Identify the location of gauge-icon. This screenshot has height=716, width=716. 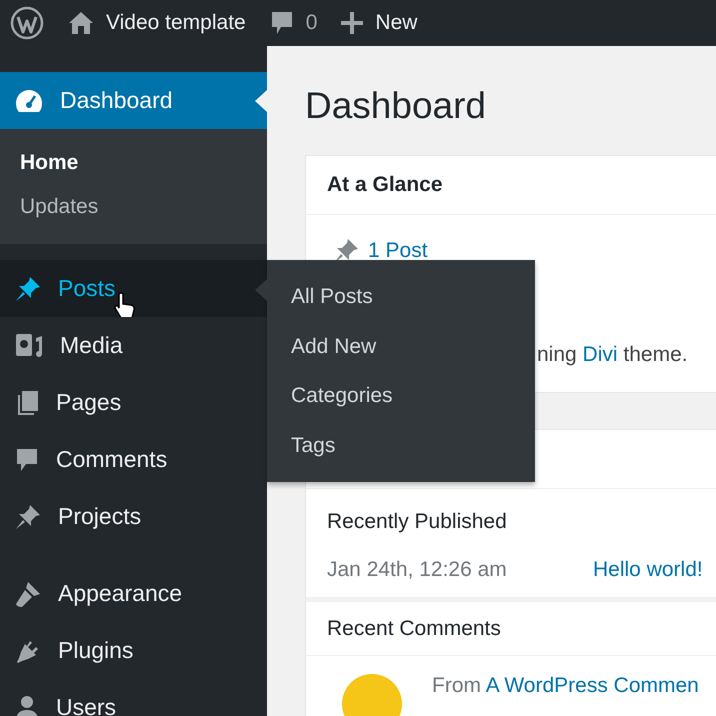
(29, 101).